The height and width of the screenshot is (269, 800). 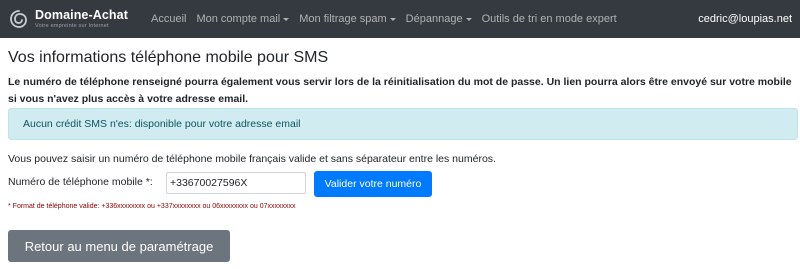 I want to click on validate-number-button: Valider votre numéro, so click(x=373, y=184).